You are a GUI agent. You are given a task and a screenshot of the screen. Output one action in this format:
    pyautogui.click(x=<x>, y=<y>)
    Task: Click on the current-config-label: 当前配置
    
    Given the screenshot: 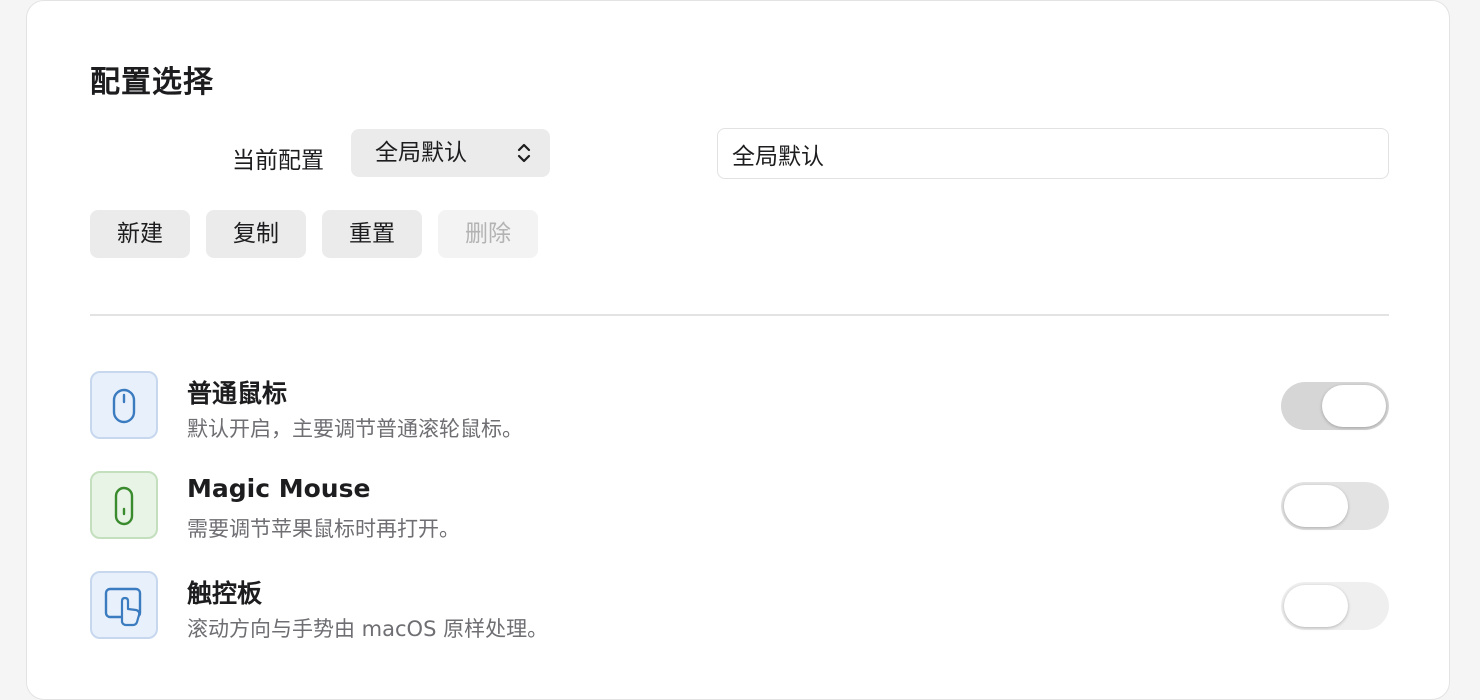 What is the action you would take?
    pyautogui.click(x=278, y=161)
    